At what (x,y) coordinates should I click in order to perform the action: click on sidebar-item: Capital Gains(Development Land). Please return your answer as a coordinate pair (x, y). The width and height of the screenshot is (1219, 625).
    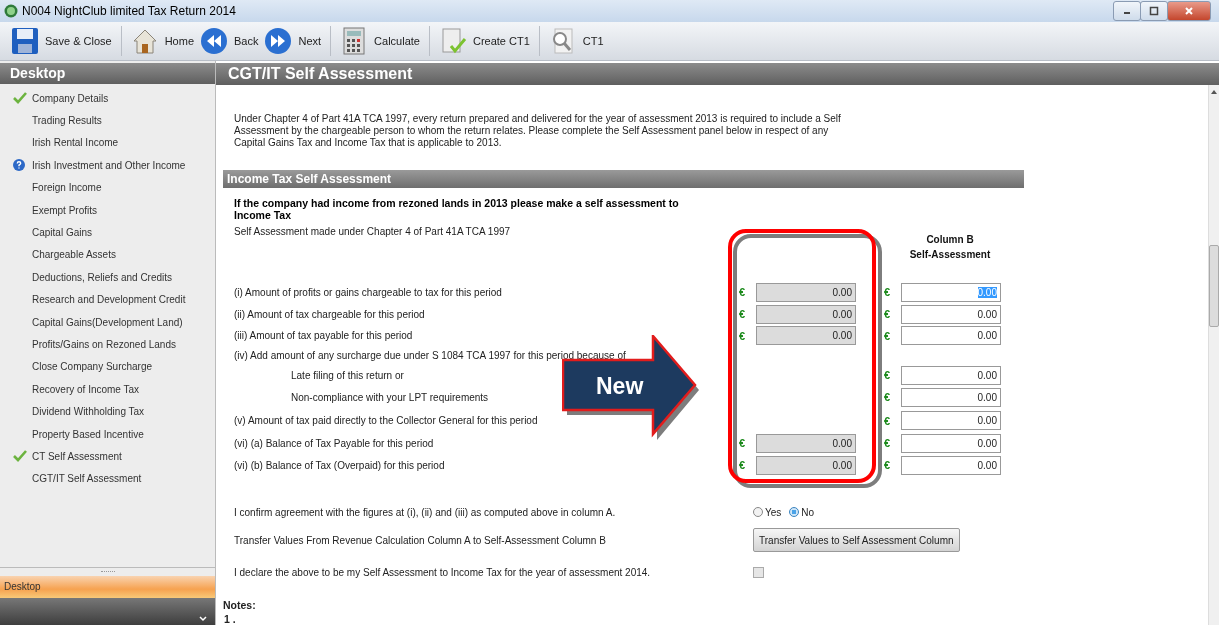
    Looking at the image, I should click on (107, 322).